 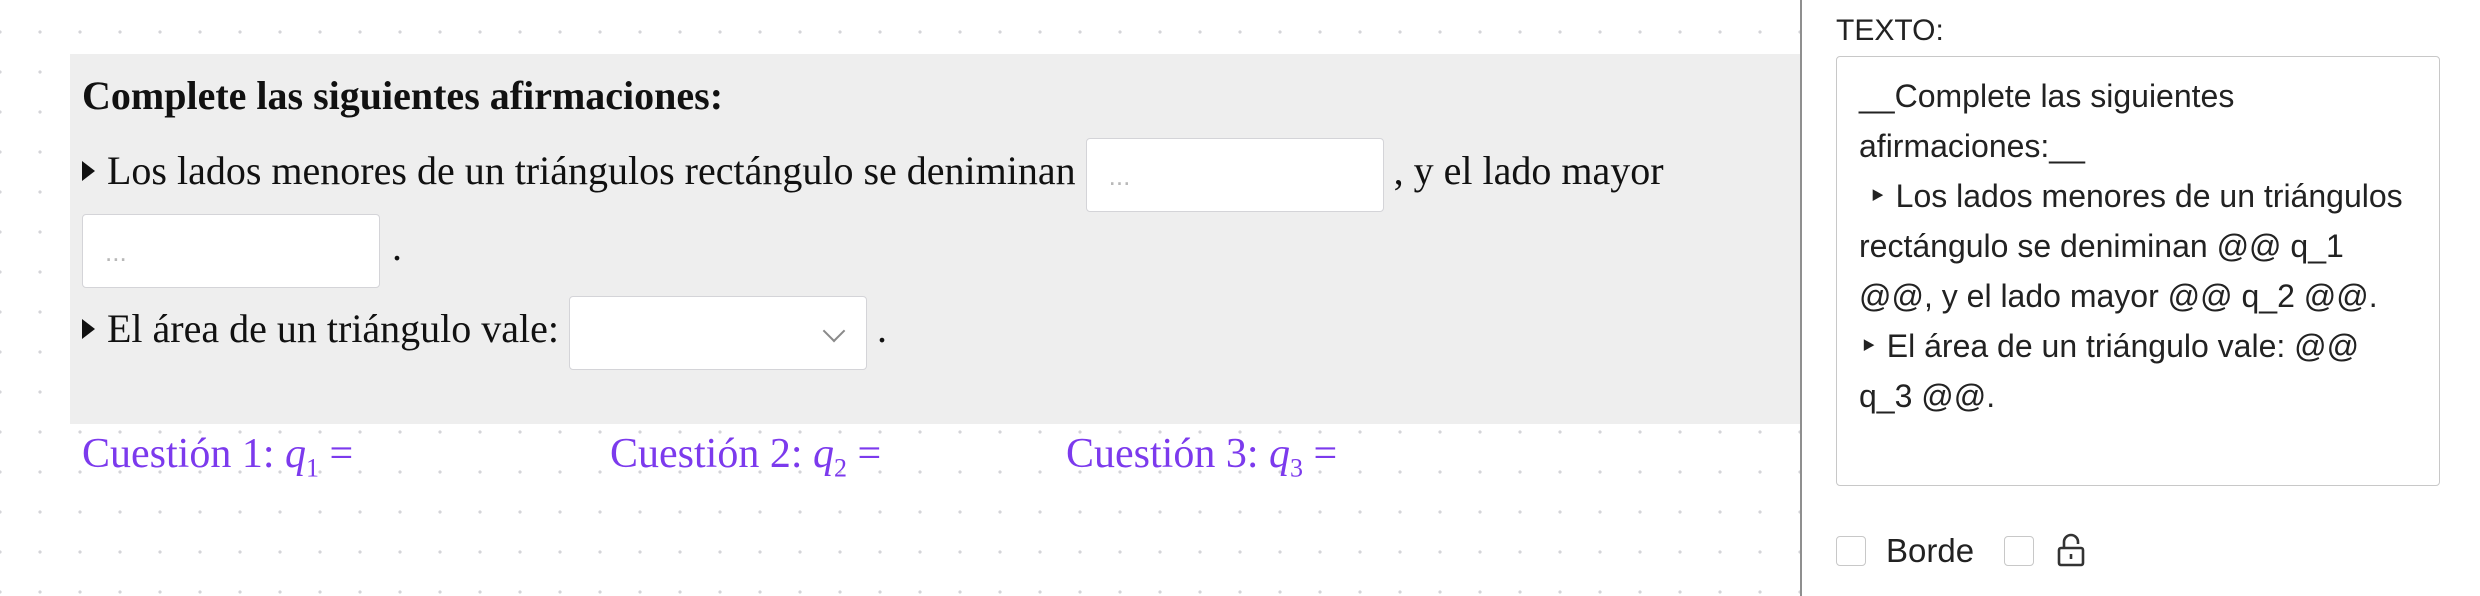 I want to click on statement-2-text: El área de un triángulo vale:, so click(x=333, y=329).